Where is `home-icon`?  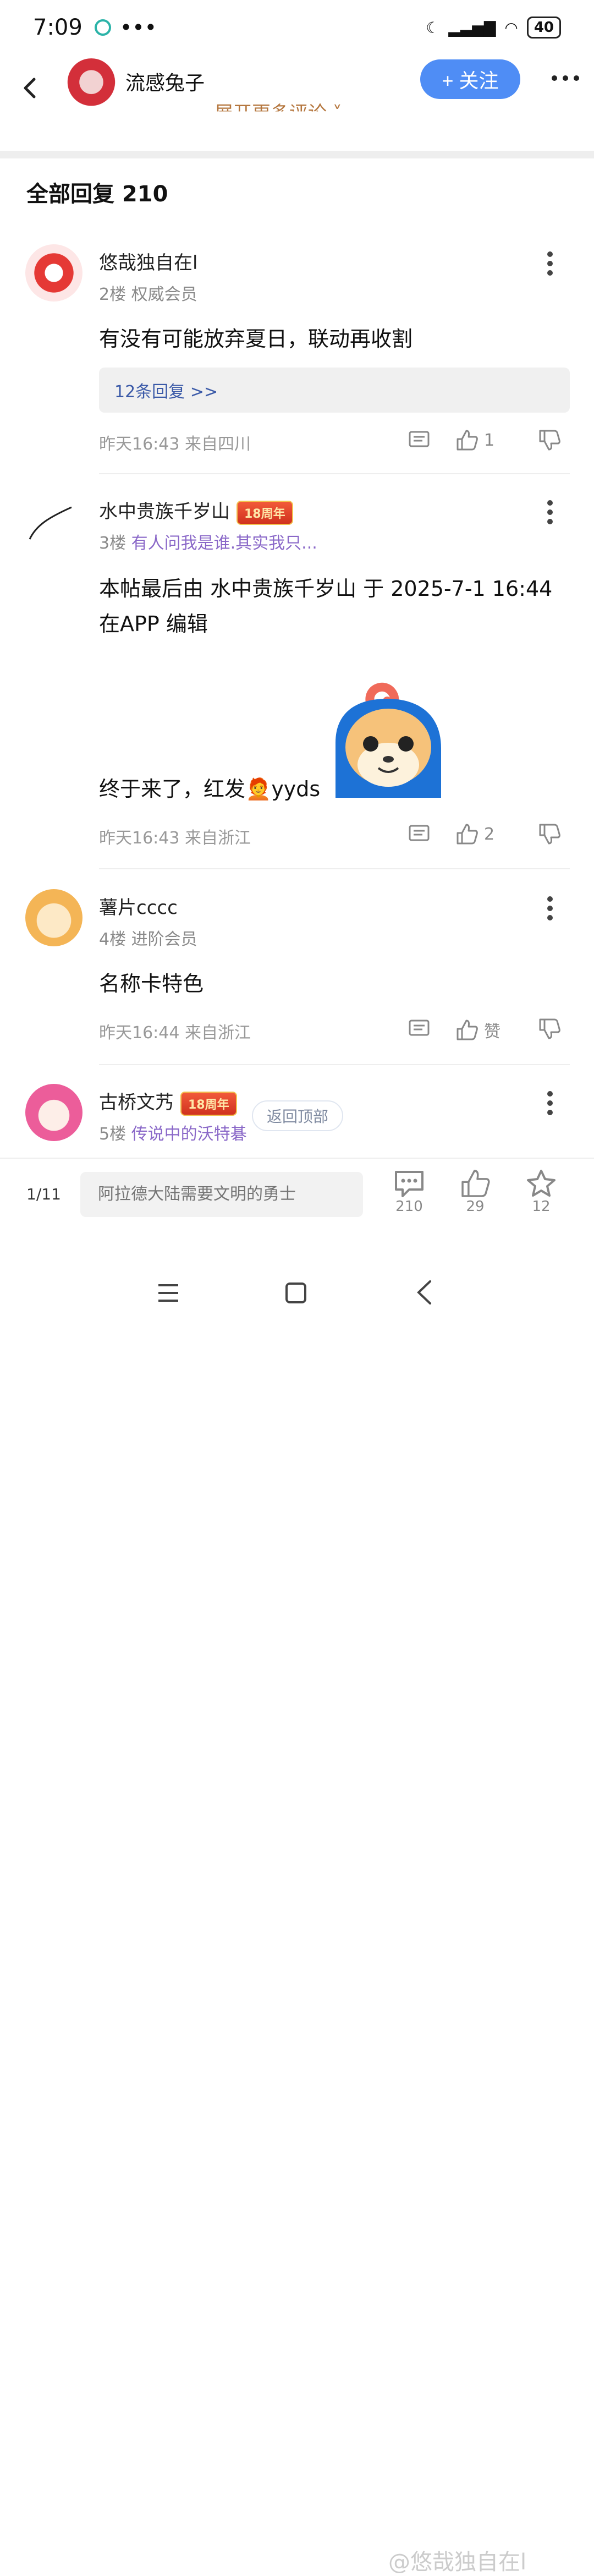 home-icon is located at coordinates (296, 1293).